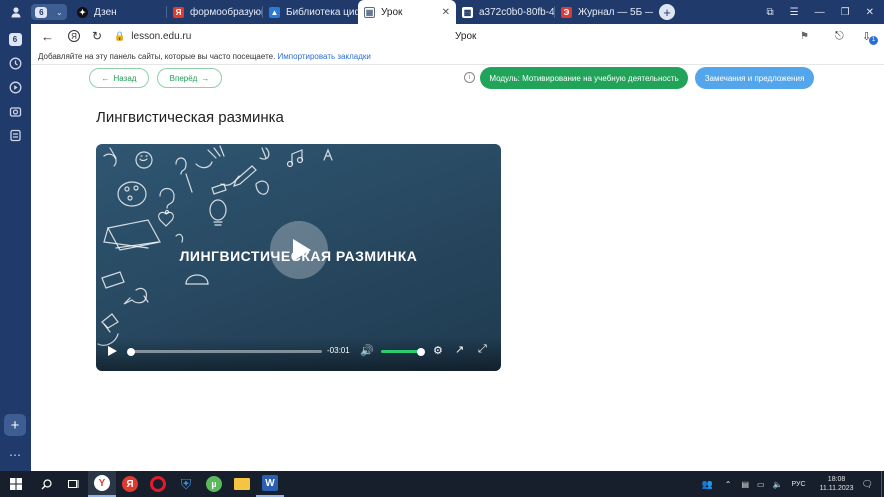 Image resolution: width=884 pixels, height=497 pixels. Describe the element at coordinates (338, 350) in the screenshot. I see `time-remaining: -03:01` at that location.